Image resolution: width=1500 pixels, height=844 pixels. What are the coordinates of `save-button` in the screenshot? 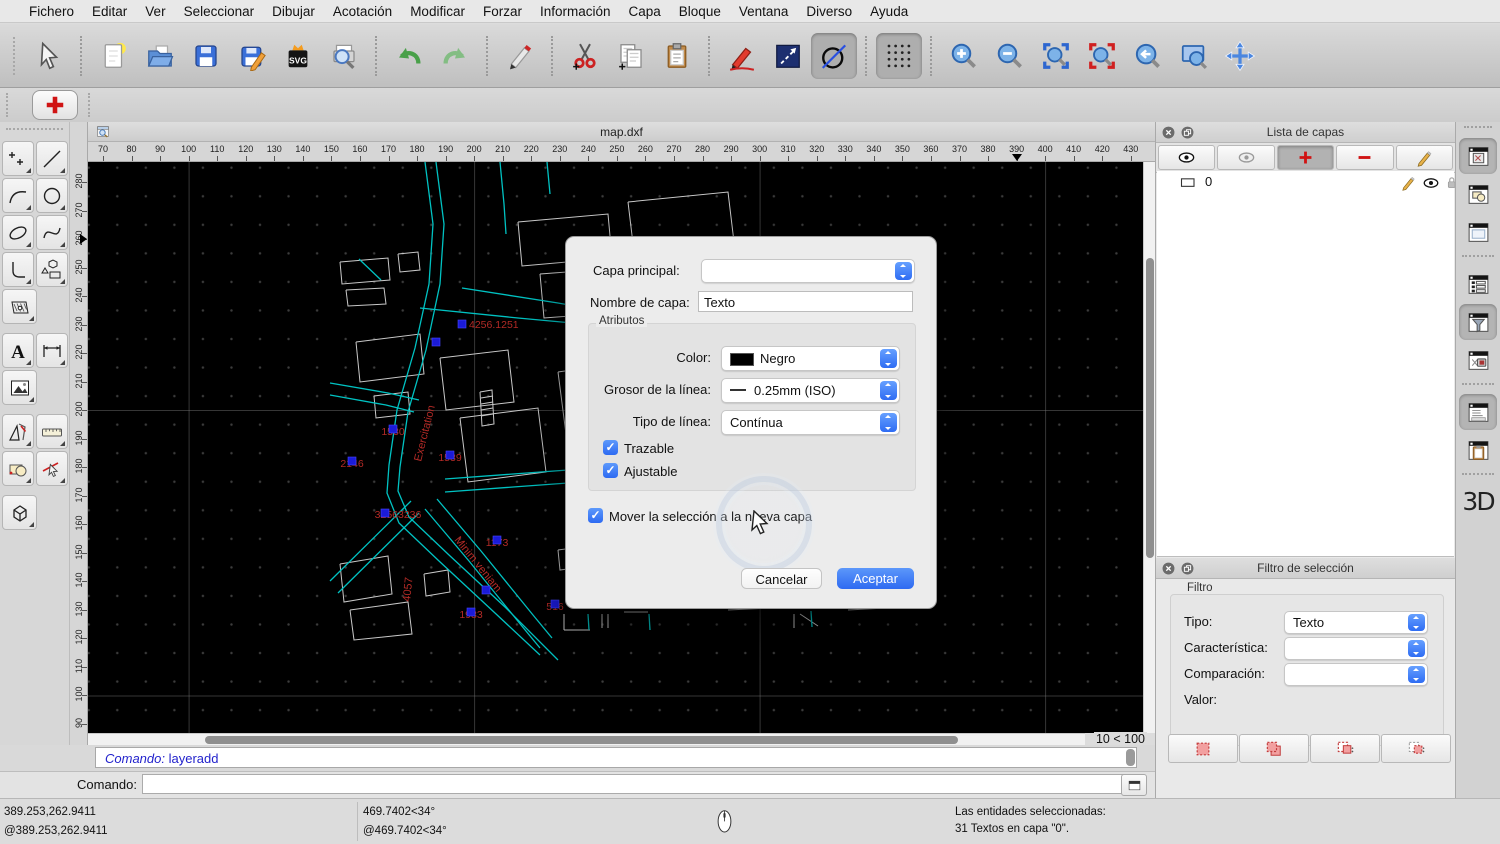 It's located at (206, 56).